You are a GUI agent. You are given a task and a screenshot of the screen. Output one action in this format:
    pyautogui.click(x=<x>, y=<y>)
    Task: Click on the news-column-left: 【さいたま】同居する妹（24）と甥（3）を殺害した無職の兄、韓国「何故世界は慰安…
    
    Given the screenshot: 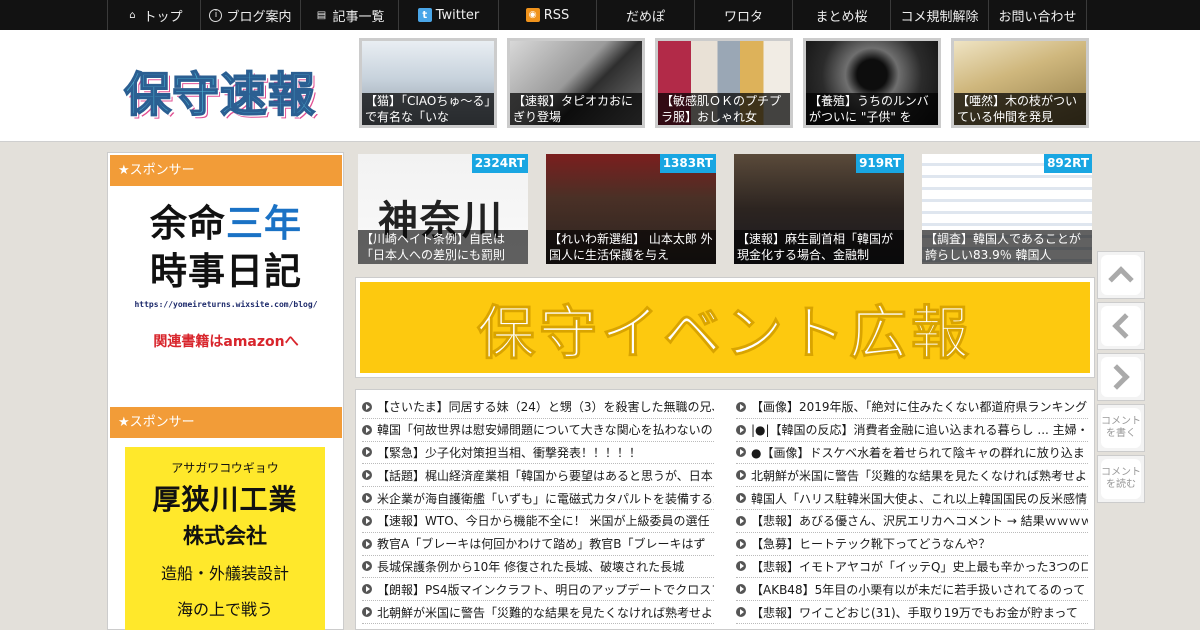 What is the action you would take?
    pyautogui.click(x=538, y=510)
    